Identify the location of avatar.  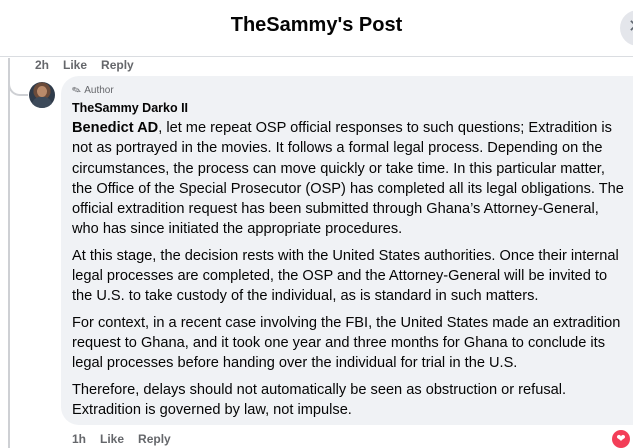
(42, 95).